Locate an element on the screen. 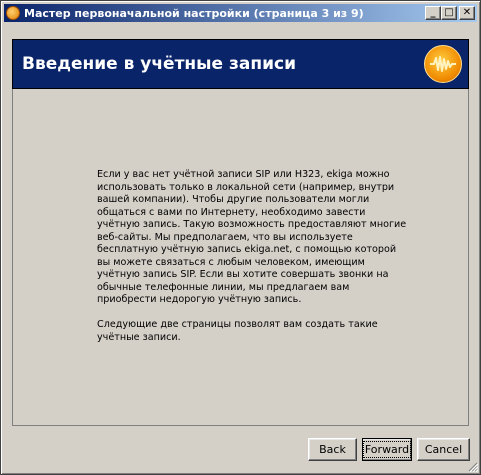 This screenshot has width=481, height=475. page-header: Введение в учётные записи is located at coordinates (240, 64).